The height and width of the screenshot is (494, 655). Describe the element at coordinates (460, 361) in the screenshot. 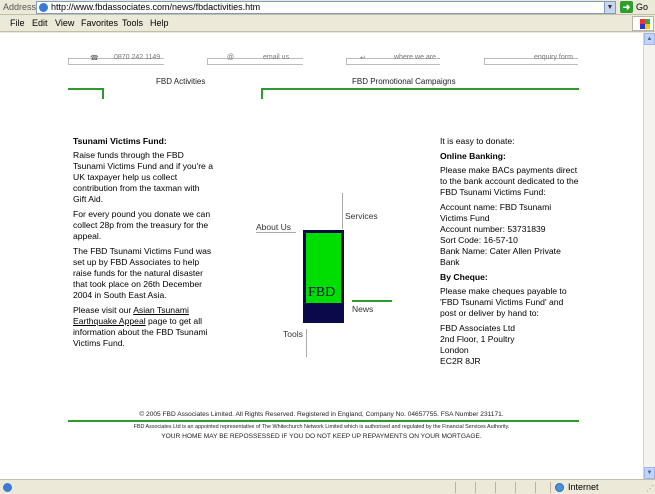

I see `address-line-4: EC2R 8JR` at that location.